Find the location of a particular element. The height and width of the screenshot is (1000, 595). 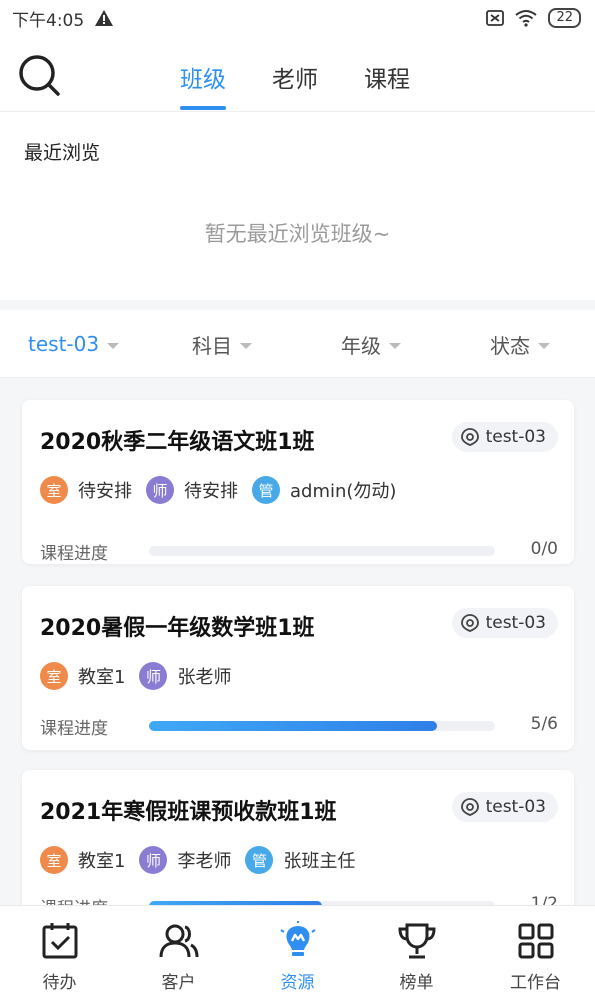

person-teacher: 师 李老师 is located at coordinates (185, 860).